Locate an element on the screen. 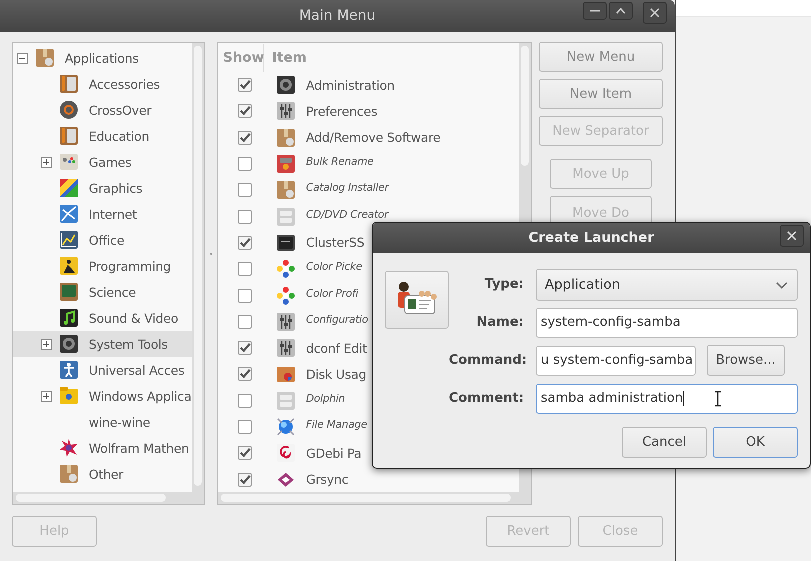  field-label: Name: is located at coordinates (500, 322).